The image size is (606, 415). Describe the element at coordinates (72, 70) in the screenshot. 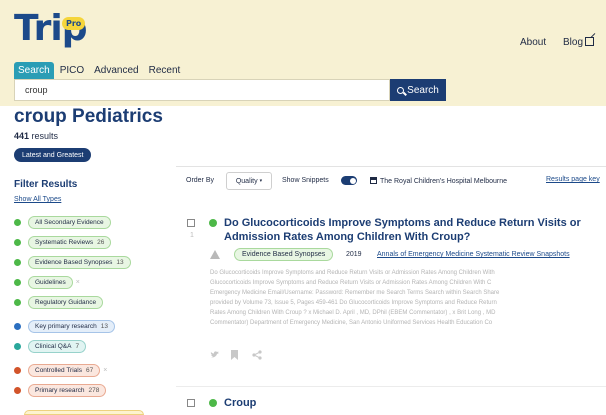

I see `tab-pico: PICO` at that location.